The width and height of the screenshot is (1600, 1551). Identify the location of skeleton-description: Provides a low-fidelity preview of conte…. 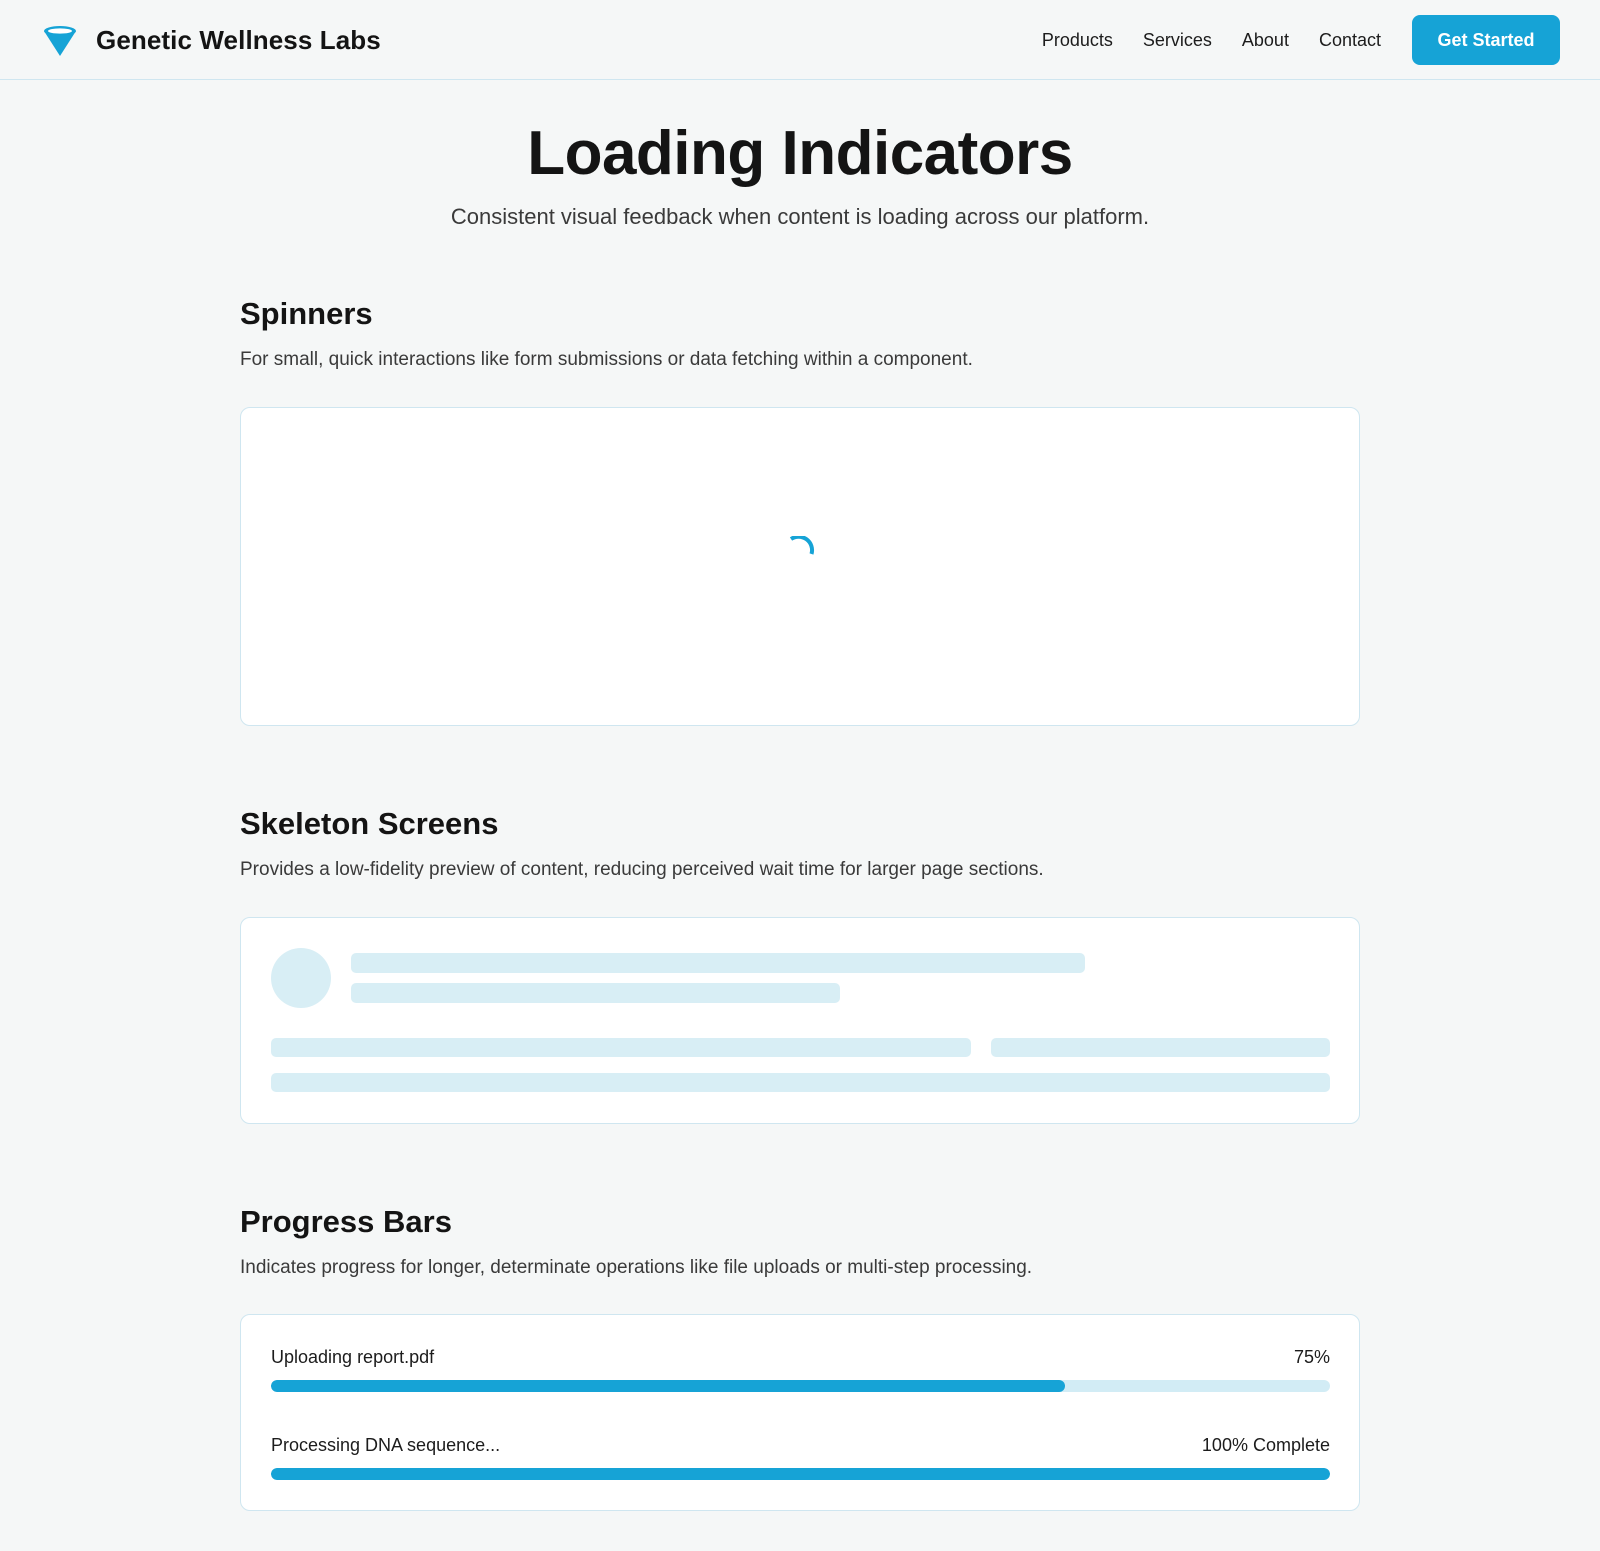
(642, 869).